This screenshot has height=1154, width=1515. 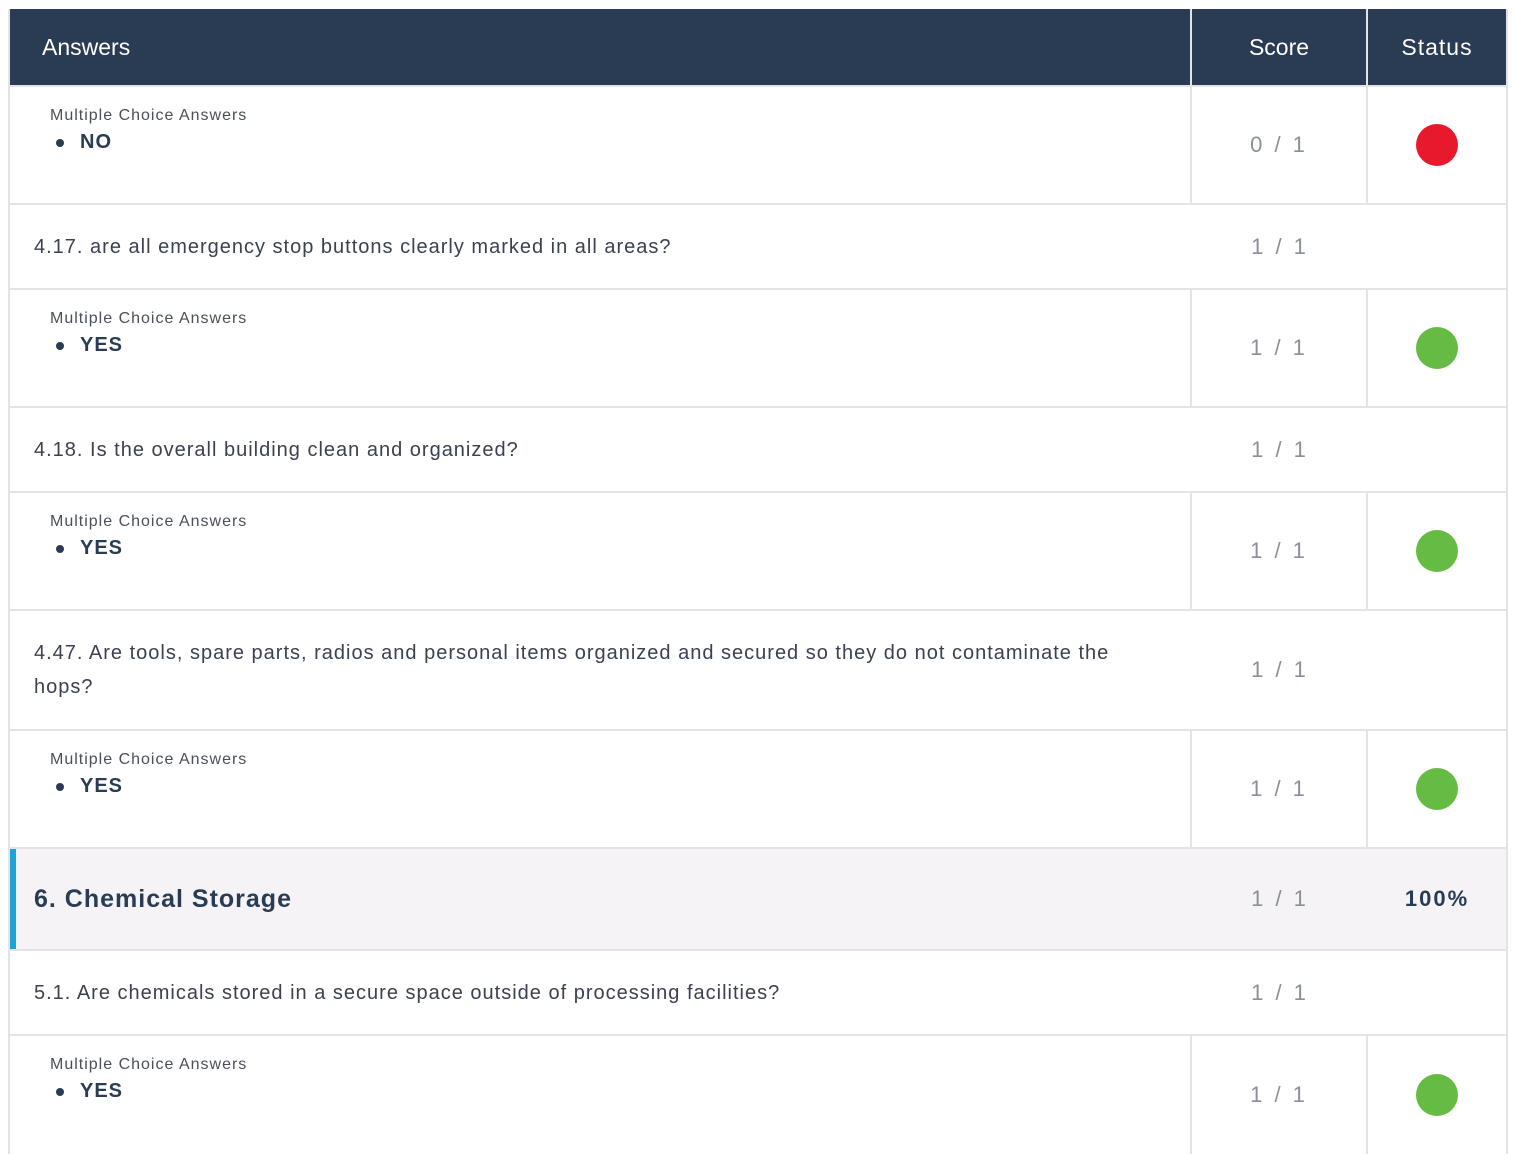 I want to click on score-column-header: Score, so click(x=1280, y=47).